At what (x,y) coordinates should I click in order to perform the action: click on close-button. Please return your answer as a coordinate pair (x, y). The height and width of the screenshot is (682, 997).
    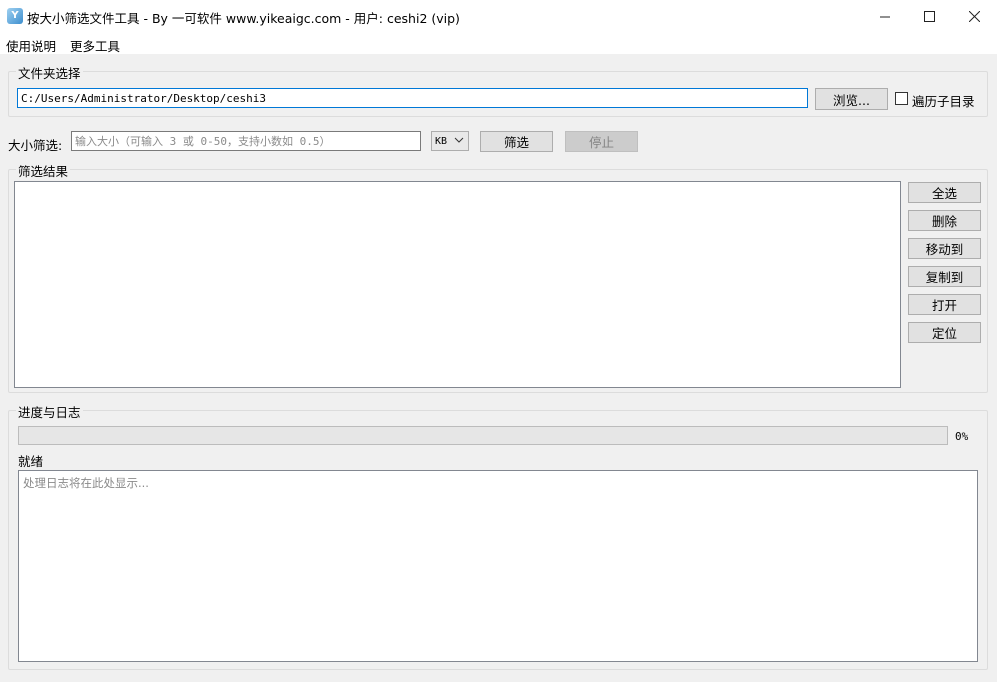
    Looking at the image, I should click on (974, 16).